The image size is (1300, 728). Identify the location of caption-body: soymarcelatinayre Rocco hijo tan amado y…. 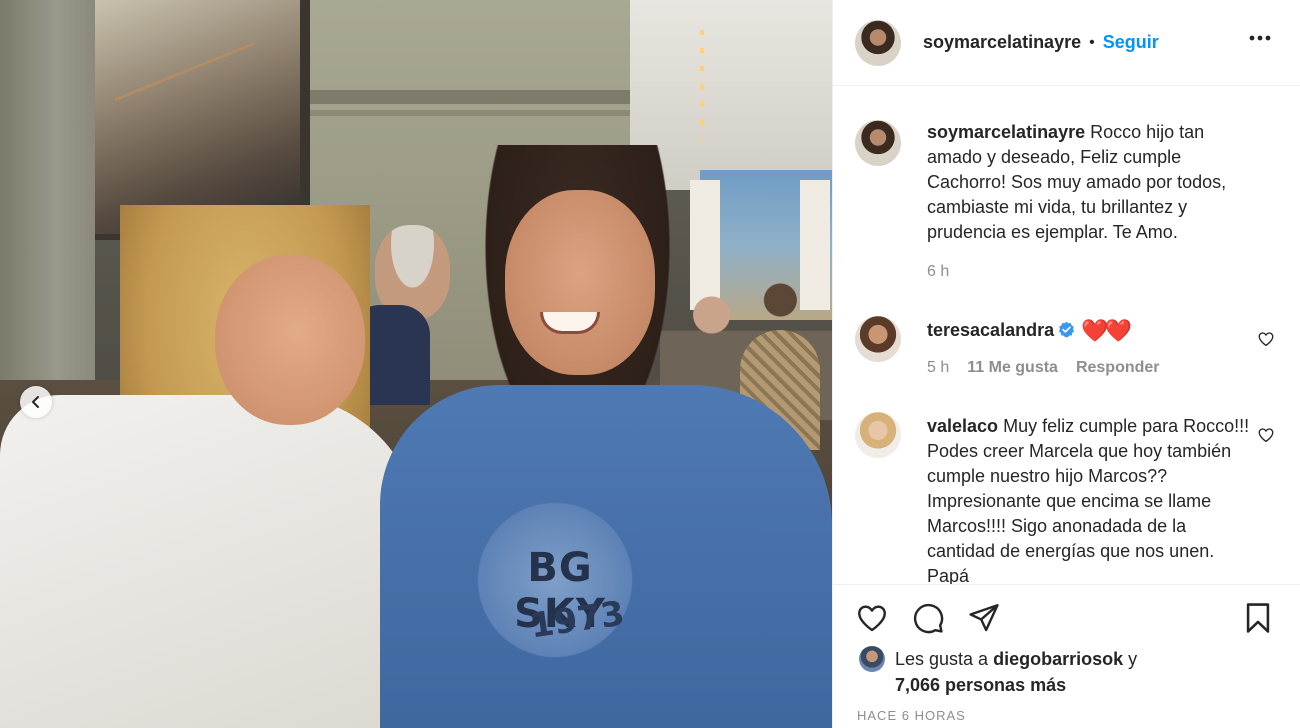
(1092, 182).